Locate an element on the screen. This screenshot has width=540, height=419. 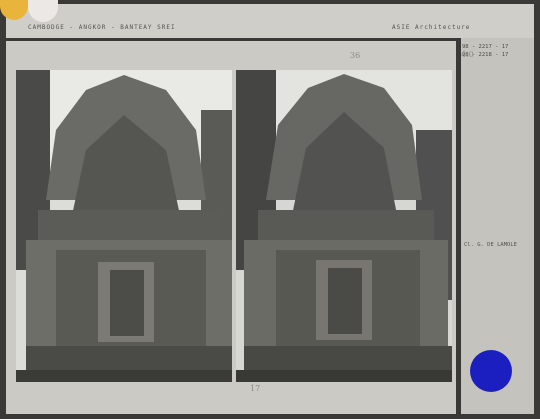
category-caption: ASIE Architecture is located at coordinates (431, 27).